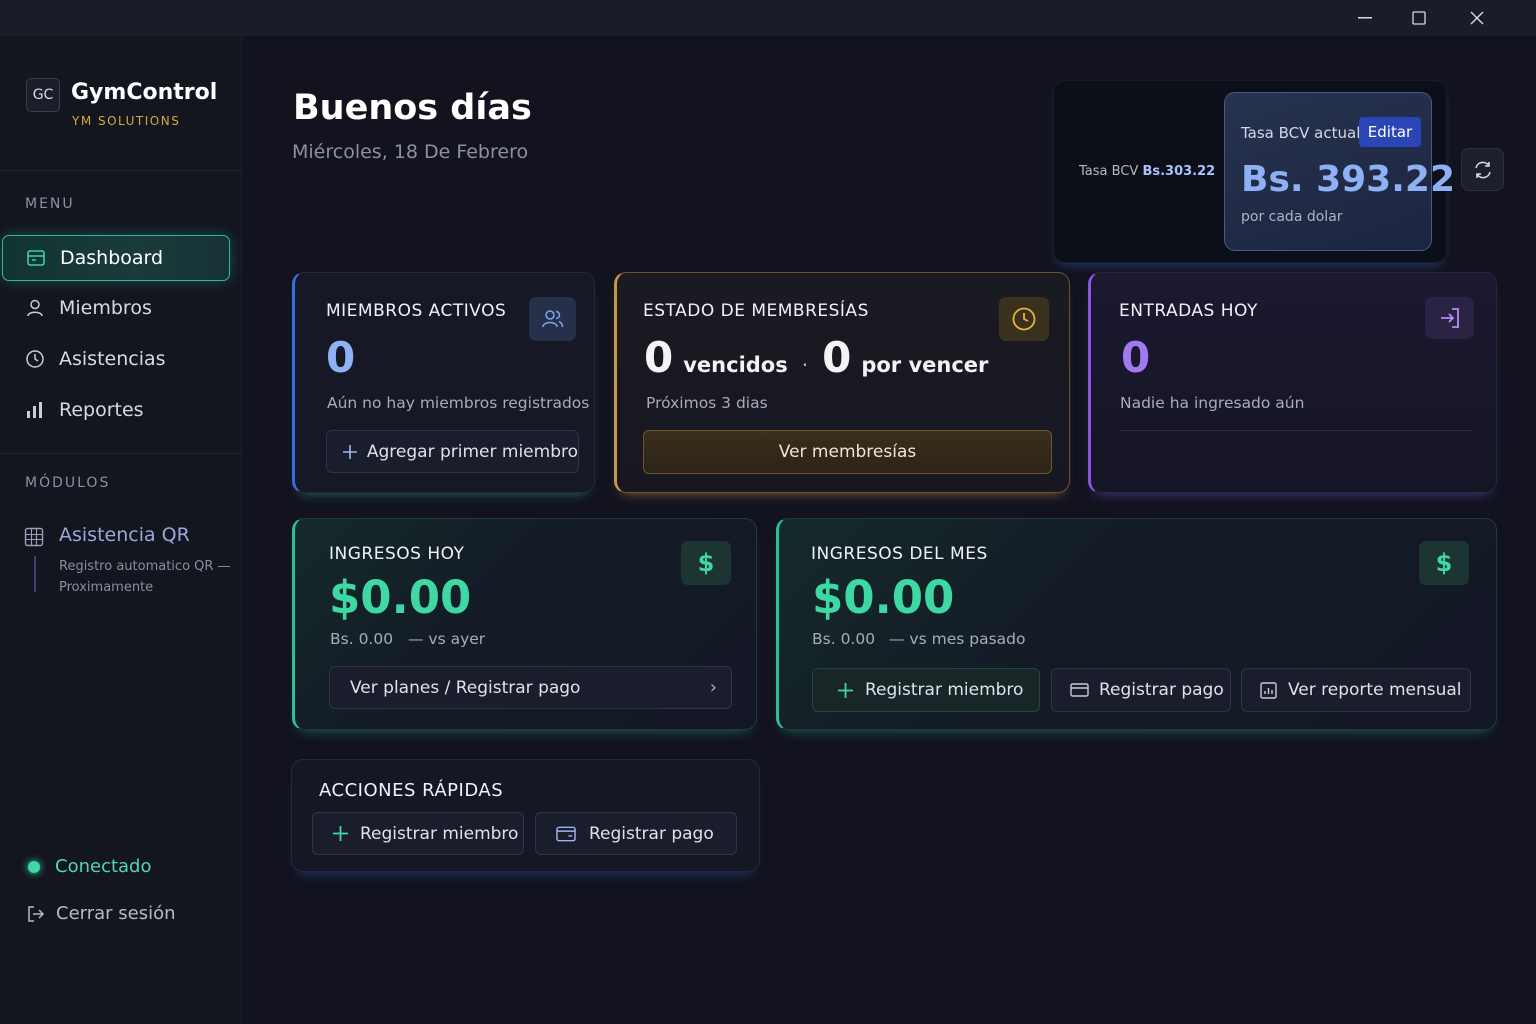 The image size is (1536, 1024). I want to click on rate-caption: por cada dolar, so click(1292, 217).